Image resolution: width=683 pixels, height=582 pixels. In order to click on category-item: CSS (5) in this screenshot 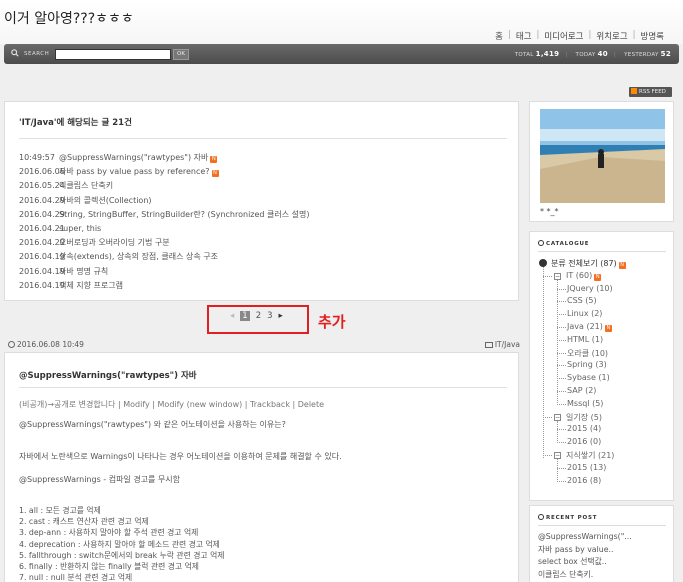, I will do `click(582, 300)`.